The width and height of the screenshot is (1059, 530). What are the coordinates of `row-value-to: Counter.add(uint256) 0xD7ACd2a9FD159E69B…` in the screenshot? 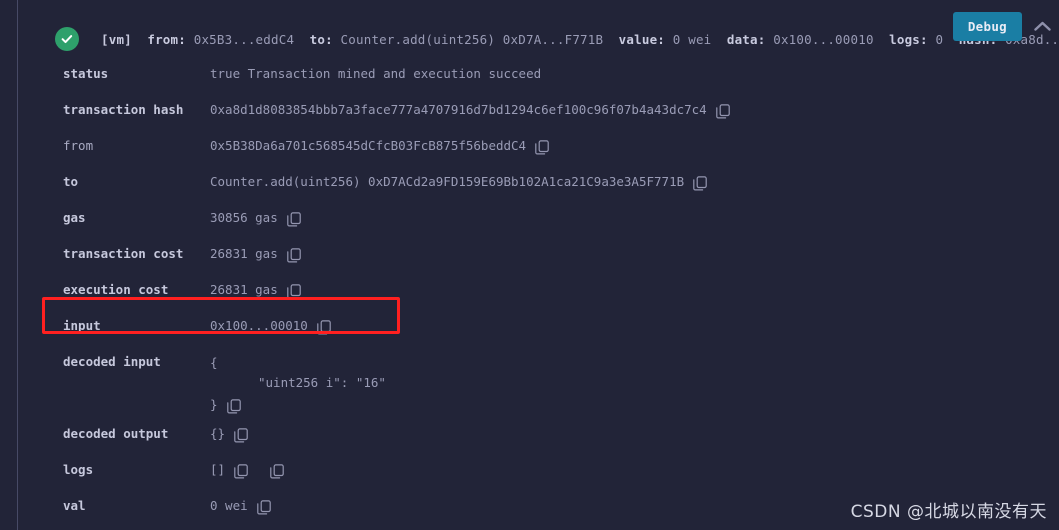 It's located at (634, 182).